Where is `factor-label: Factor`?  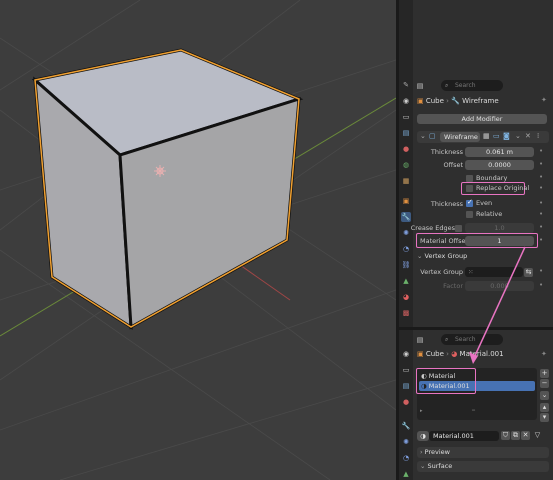 factor-label: Factor is located at coordinates (453, 286).